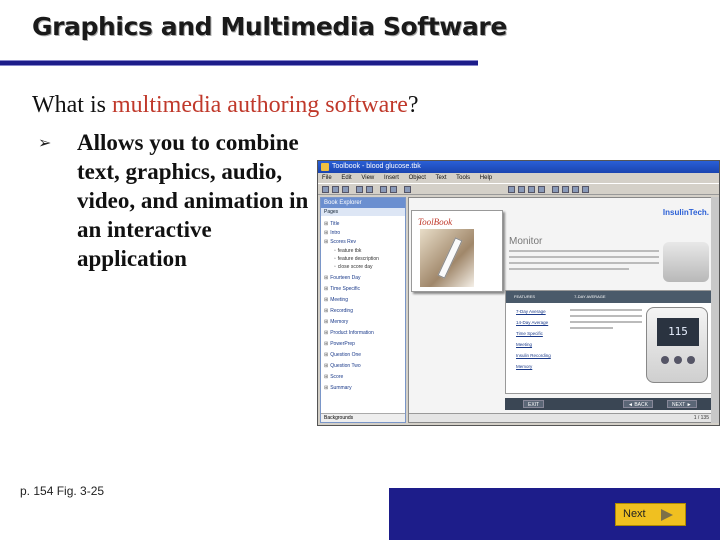 The height and width of the screenshot is (540, 720). I want to click on screenshot-toolbar, so click(518, 189).